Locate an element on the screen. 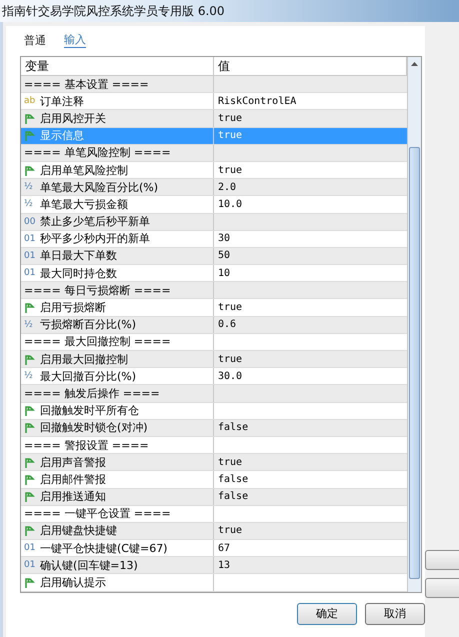  parameter-name: 启用单笔风险控制 is located at coordinates (84, 170).